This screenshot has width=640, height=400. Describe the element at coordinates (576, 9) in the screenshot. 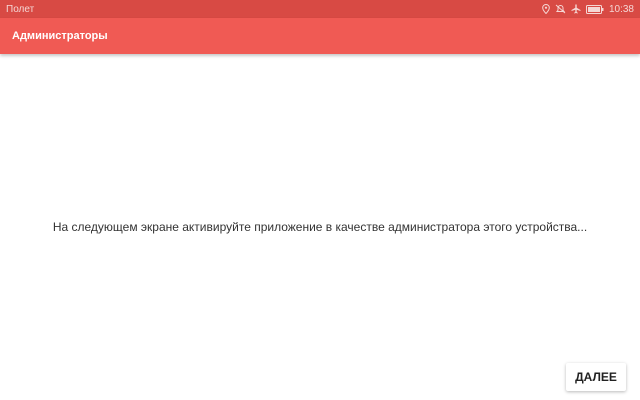

I see `airplane-mode-icon` at that location.